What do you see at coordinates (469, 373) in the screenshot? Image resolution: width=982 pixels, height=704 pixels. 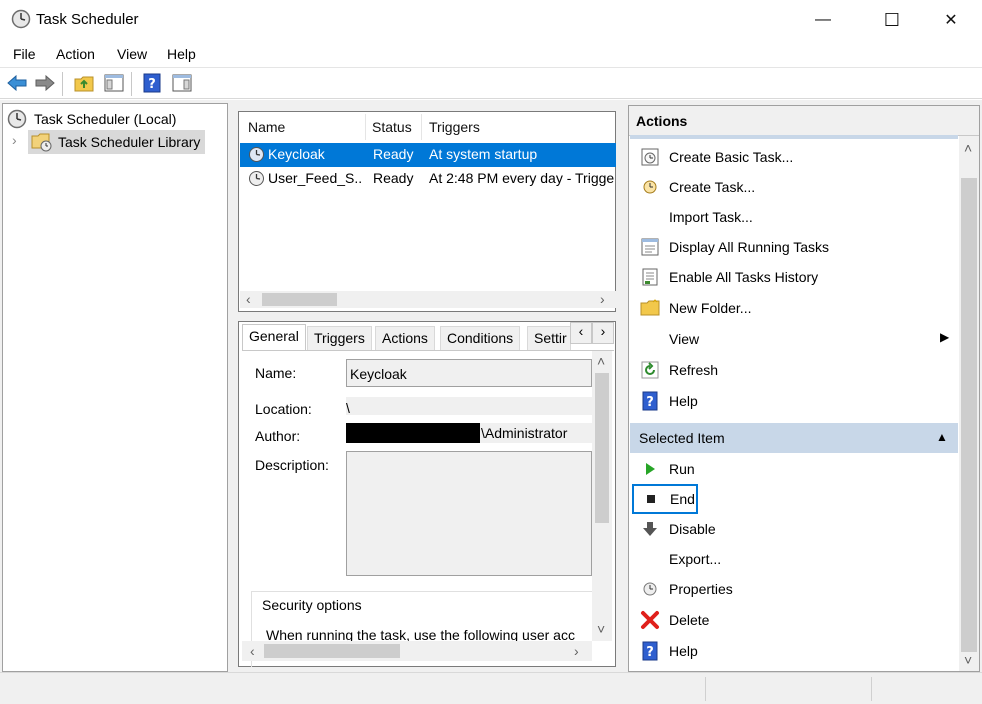 I see `name-field: Keycloak` at bounding box center [469, 373].